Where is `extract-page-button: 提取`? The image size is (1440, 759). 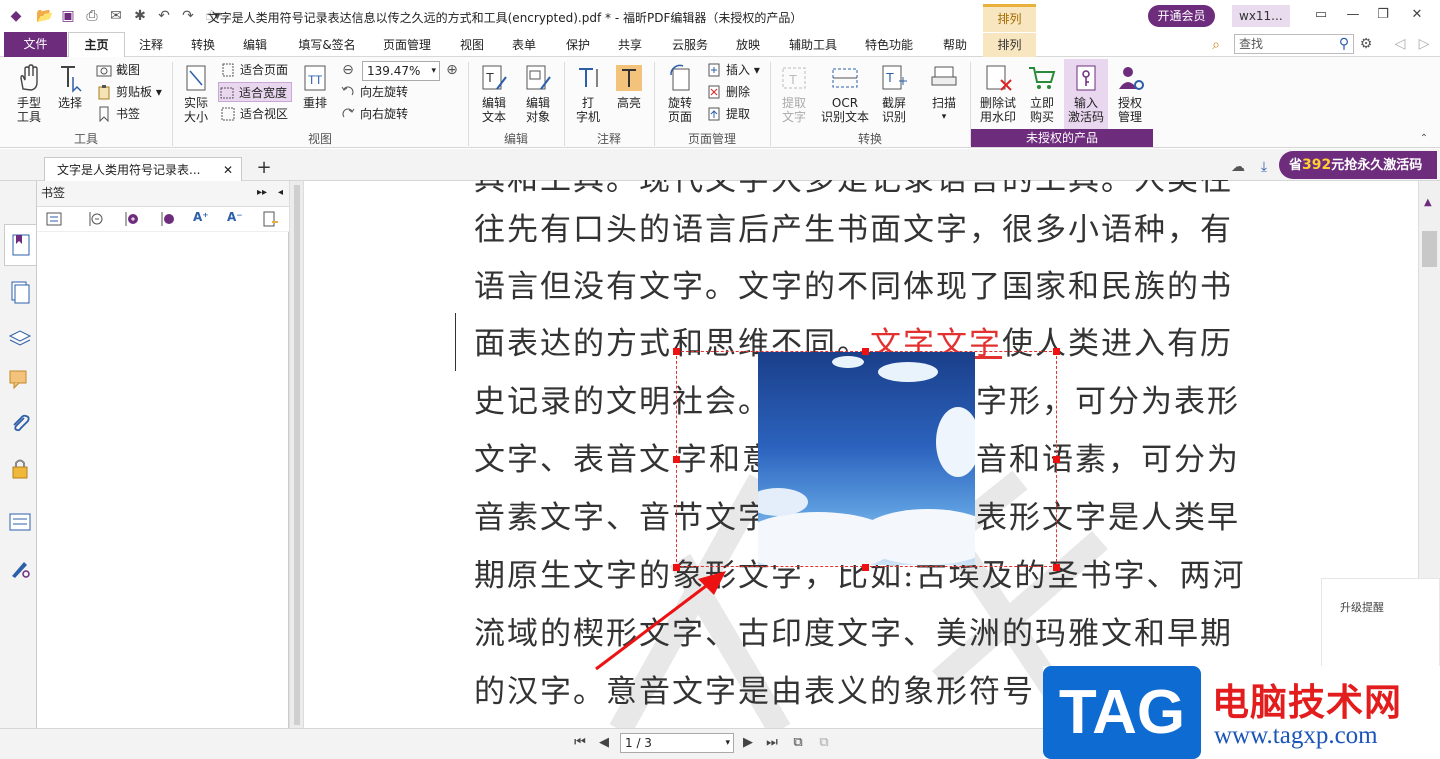 extract-page-button: 提取 is located at coordinates (728, 114).